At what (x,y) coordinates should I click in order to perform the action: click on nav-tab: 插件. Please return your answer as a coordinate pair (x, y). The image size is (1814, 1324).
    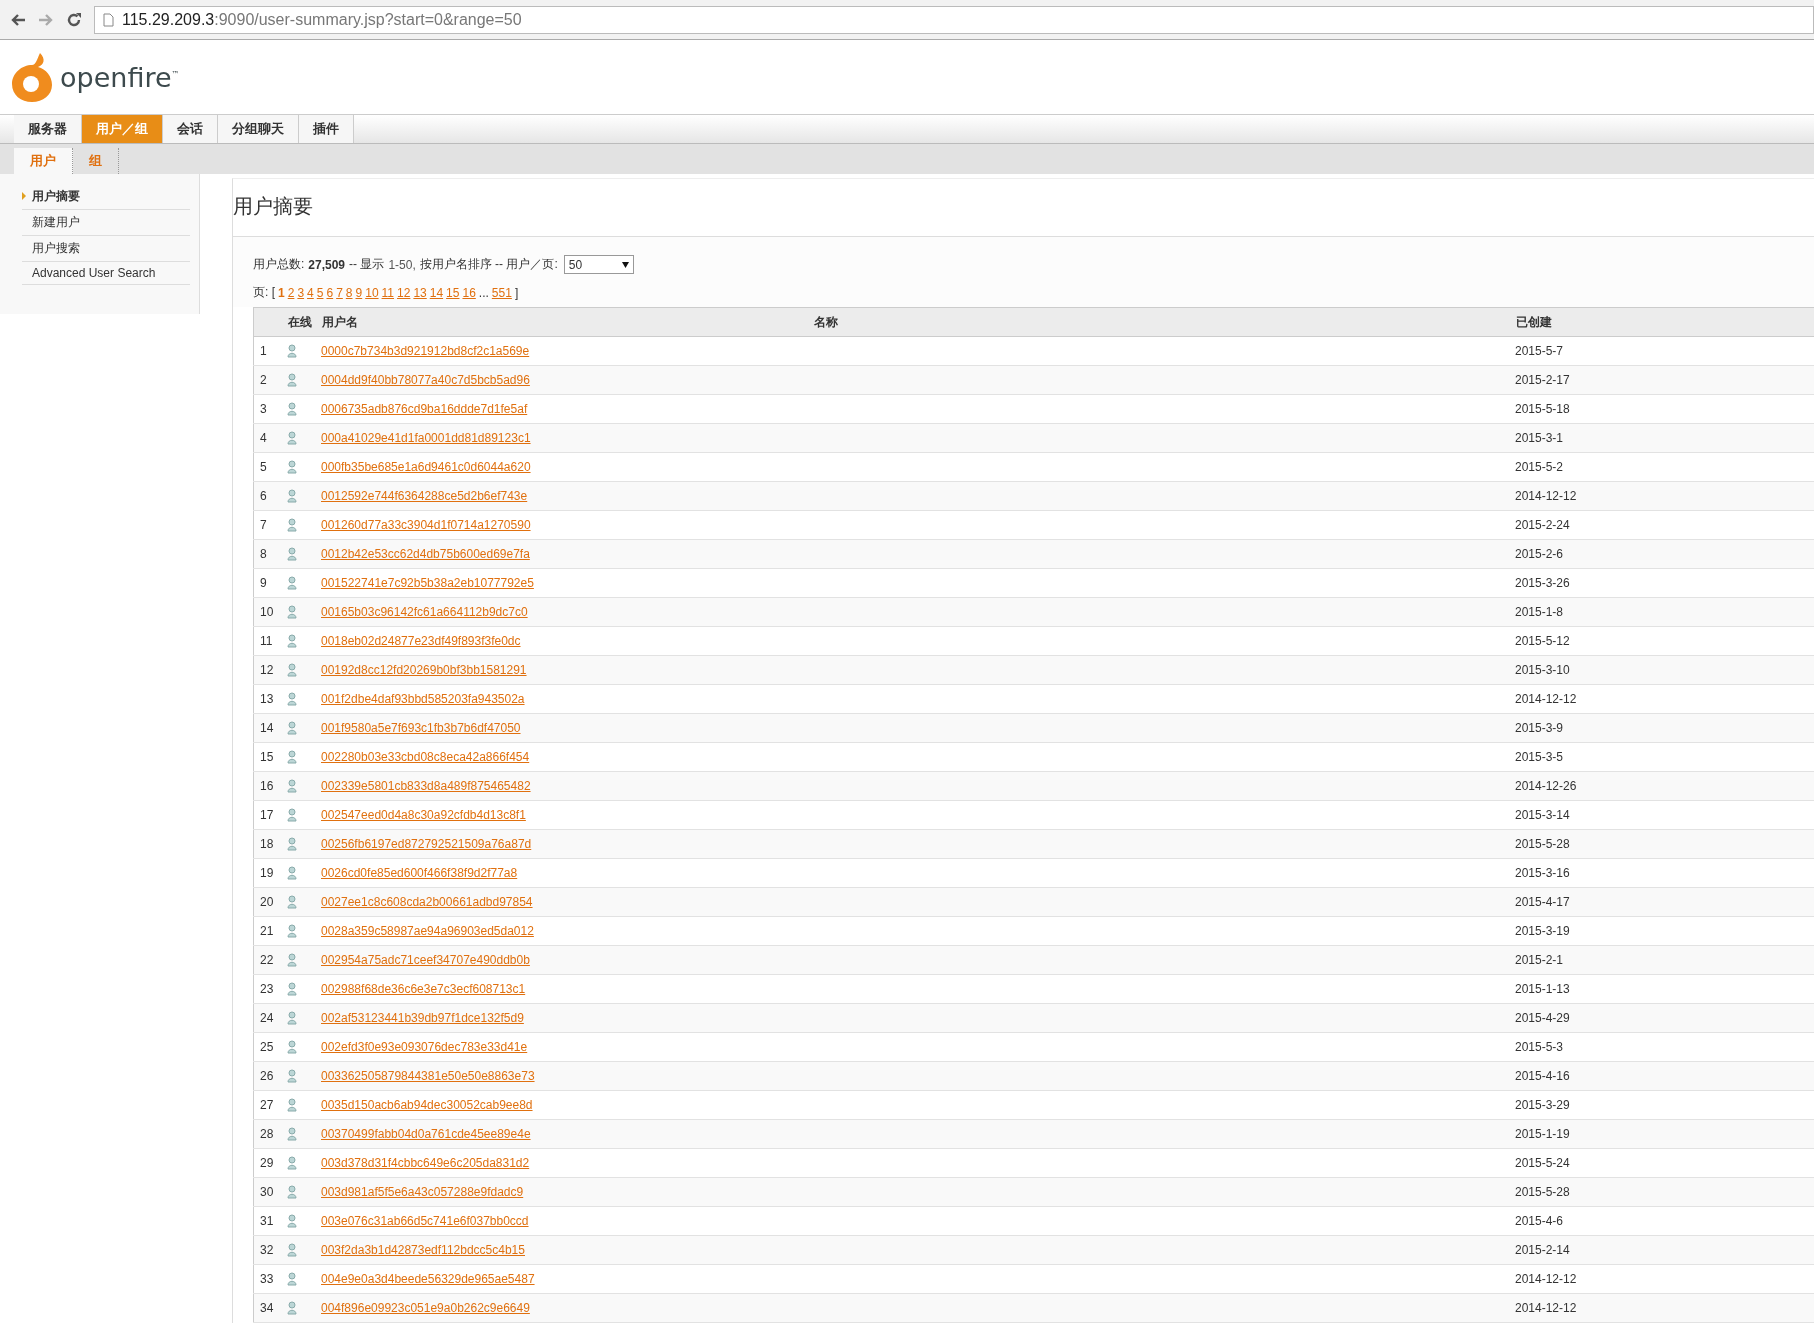
    Looking at the image, I should click on (326, 129).